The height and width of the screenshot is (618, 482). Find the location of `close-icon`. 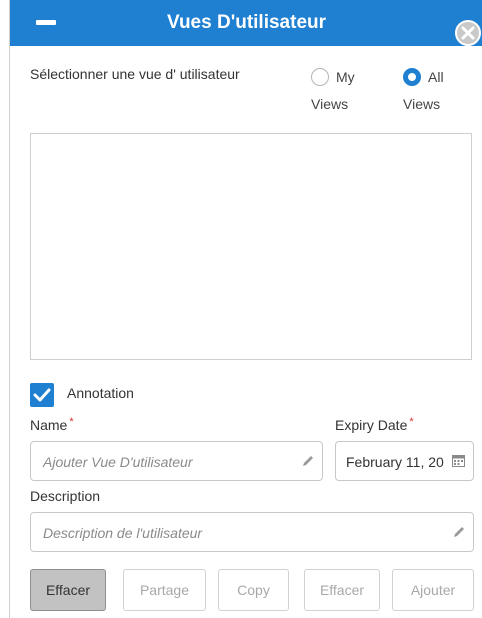

close-icon is located at coordinates (468, 33).